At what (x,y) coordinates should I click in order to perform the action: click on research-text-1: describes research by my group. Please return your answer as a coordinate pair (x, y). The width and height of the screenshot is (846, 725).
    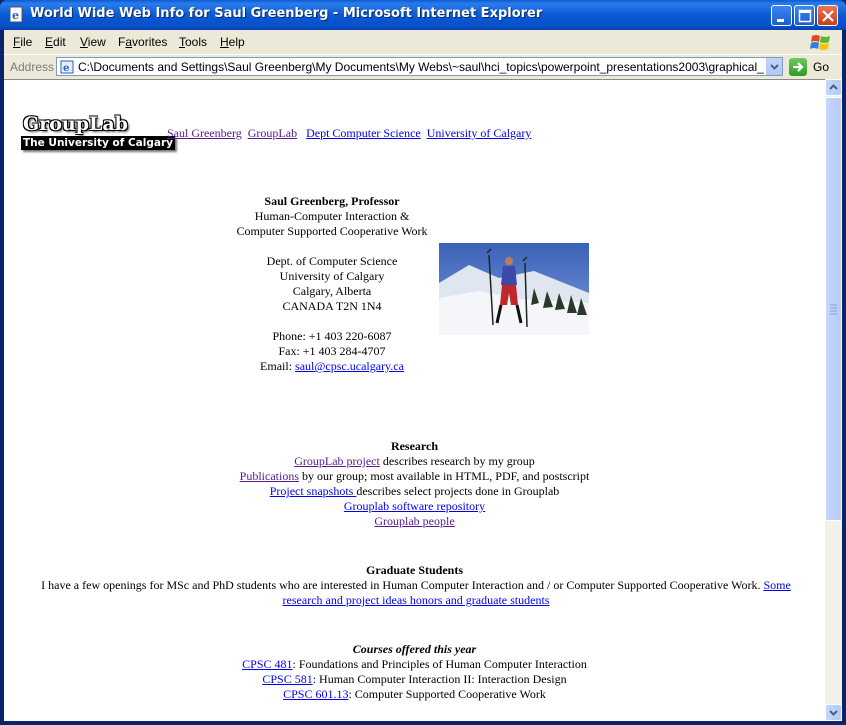
    Looking at the image, I should click on (457, 461).